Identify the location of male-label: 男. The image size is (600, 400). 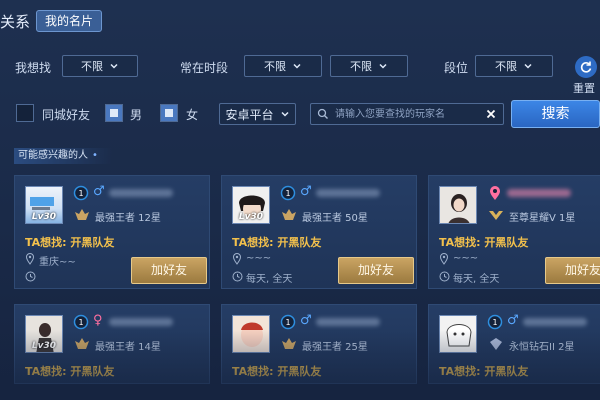
(136, 115).